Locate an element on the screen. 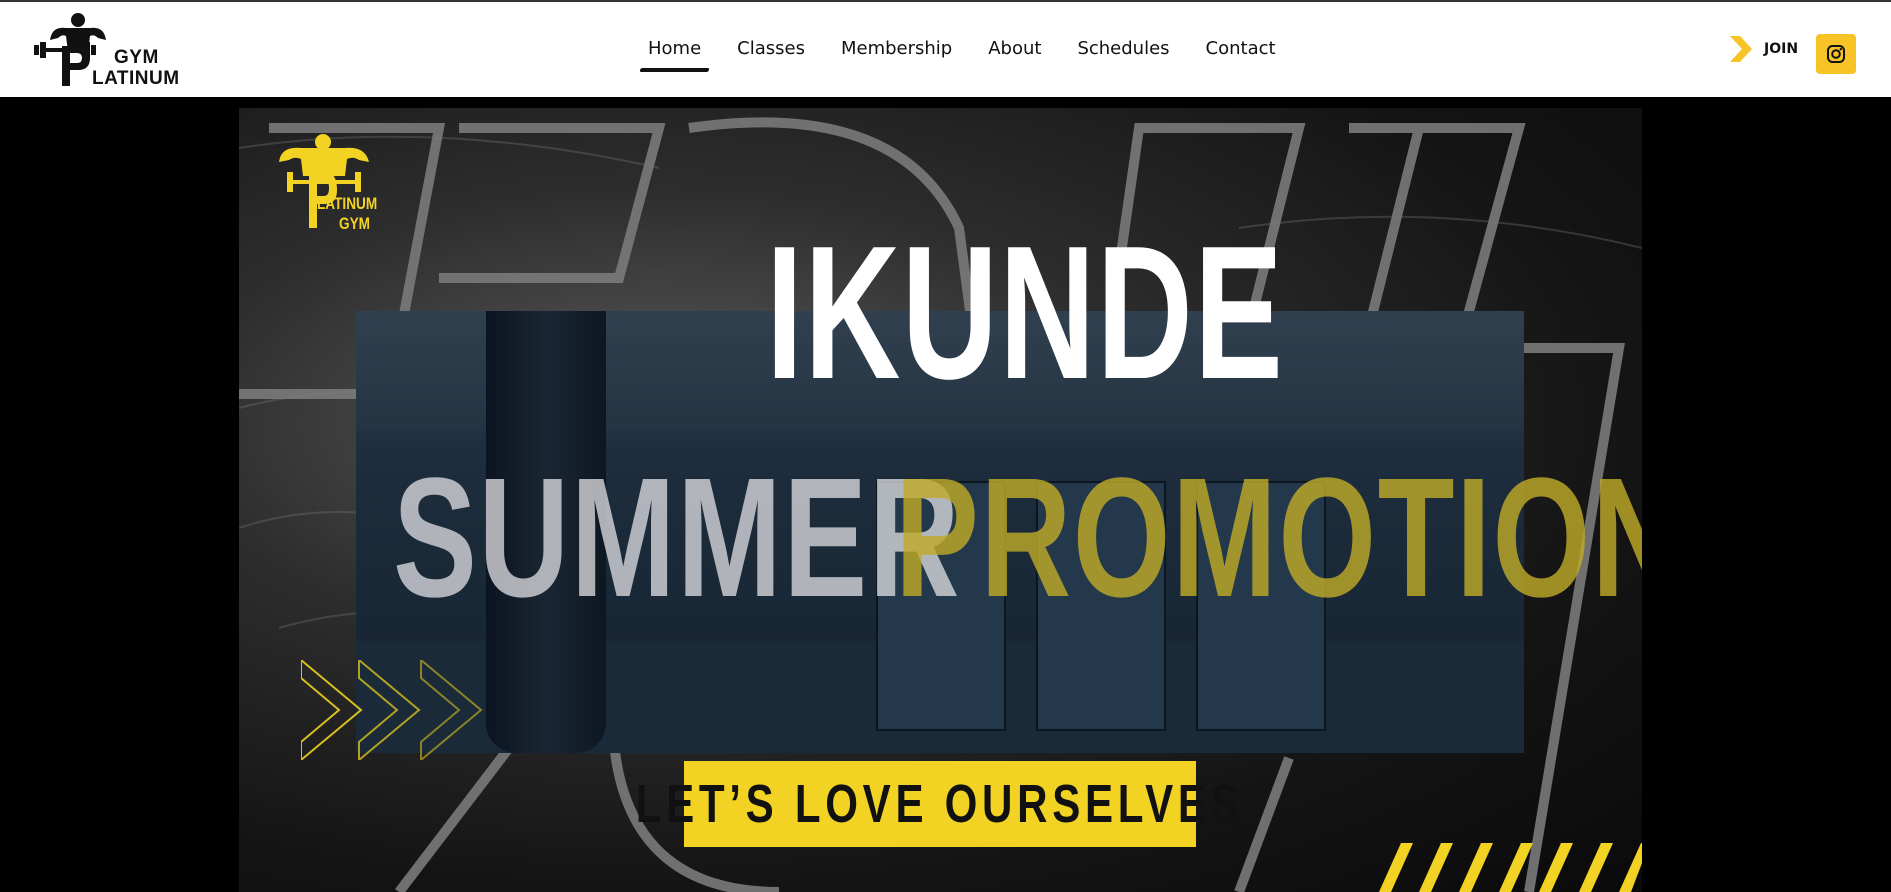 Image resolution: width=1891 pixels, height=892 pixels. join-label: JOIN is located at coordinates (1781, 49).